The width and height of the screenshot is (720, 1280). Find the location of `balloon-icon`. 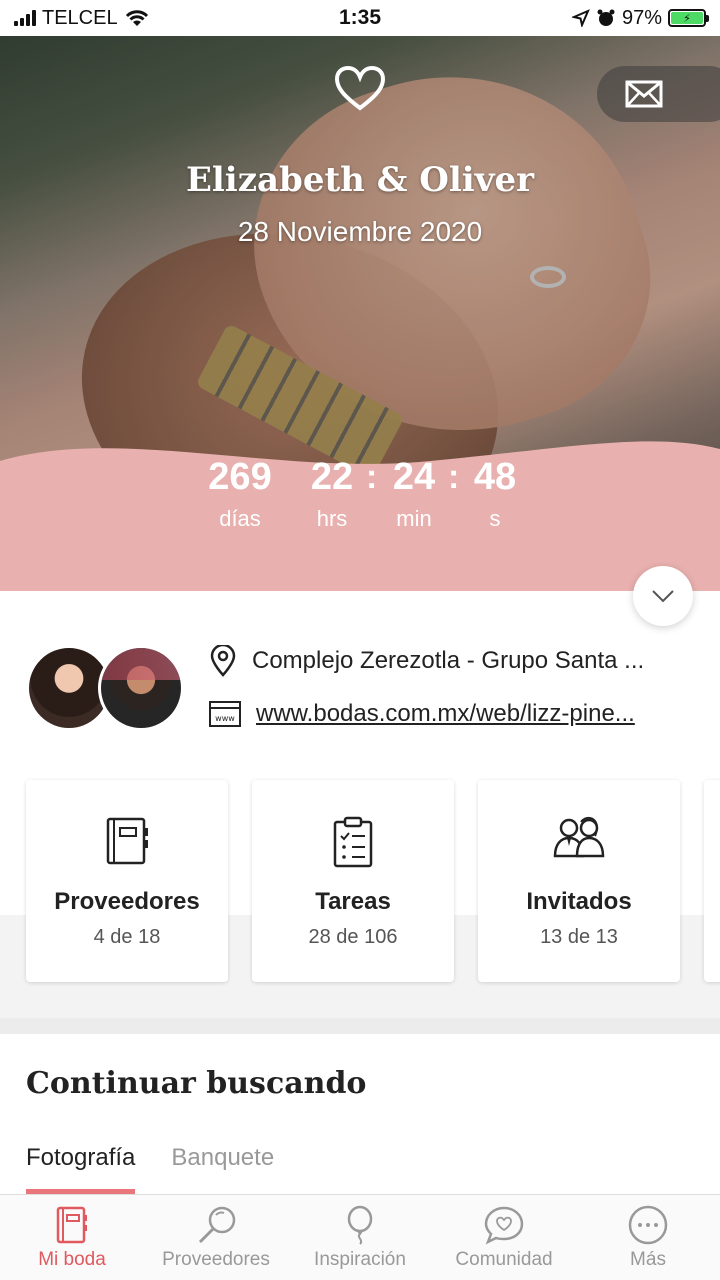

balloon-icon is located at coordinates (360, 1225).